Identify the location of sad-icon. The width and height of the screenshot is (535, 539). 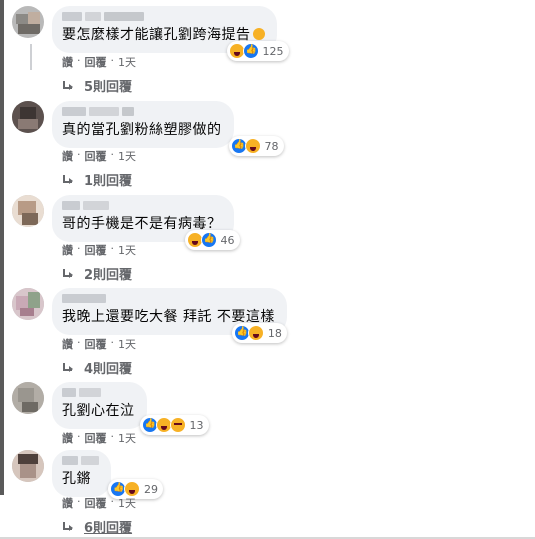
(177, 425).